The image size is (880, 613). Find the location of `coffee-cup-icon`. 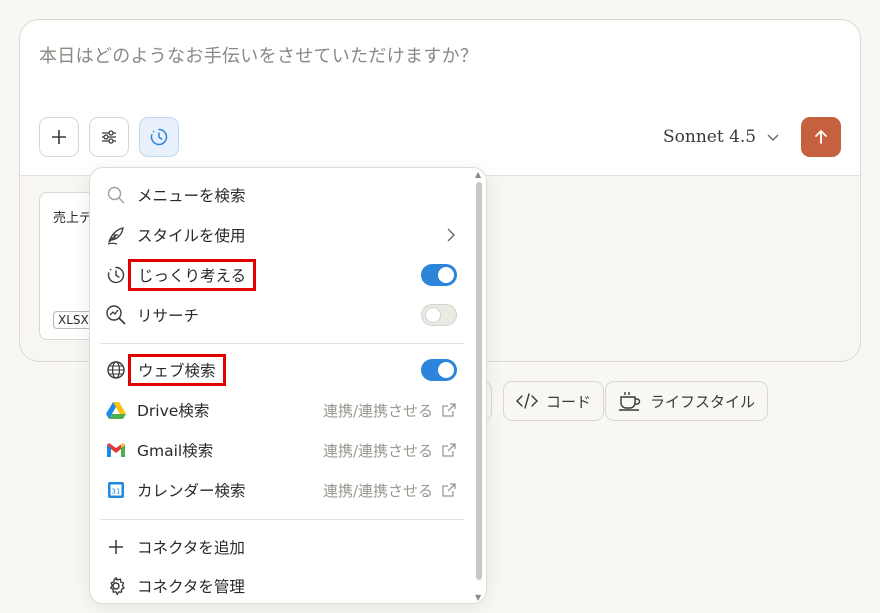

coffee-cup-icon is located at coordinates (630, 401).